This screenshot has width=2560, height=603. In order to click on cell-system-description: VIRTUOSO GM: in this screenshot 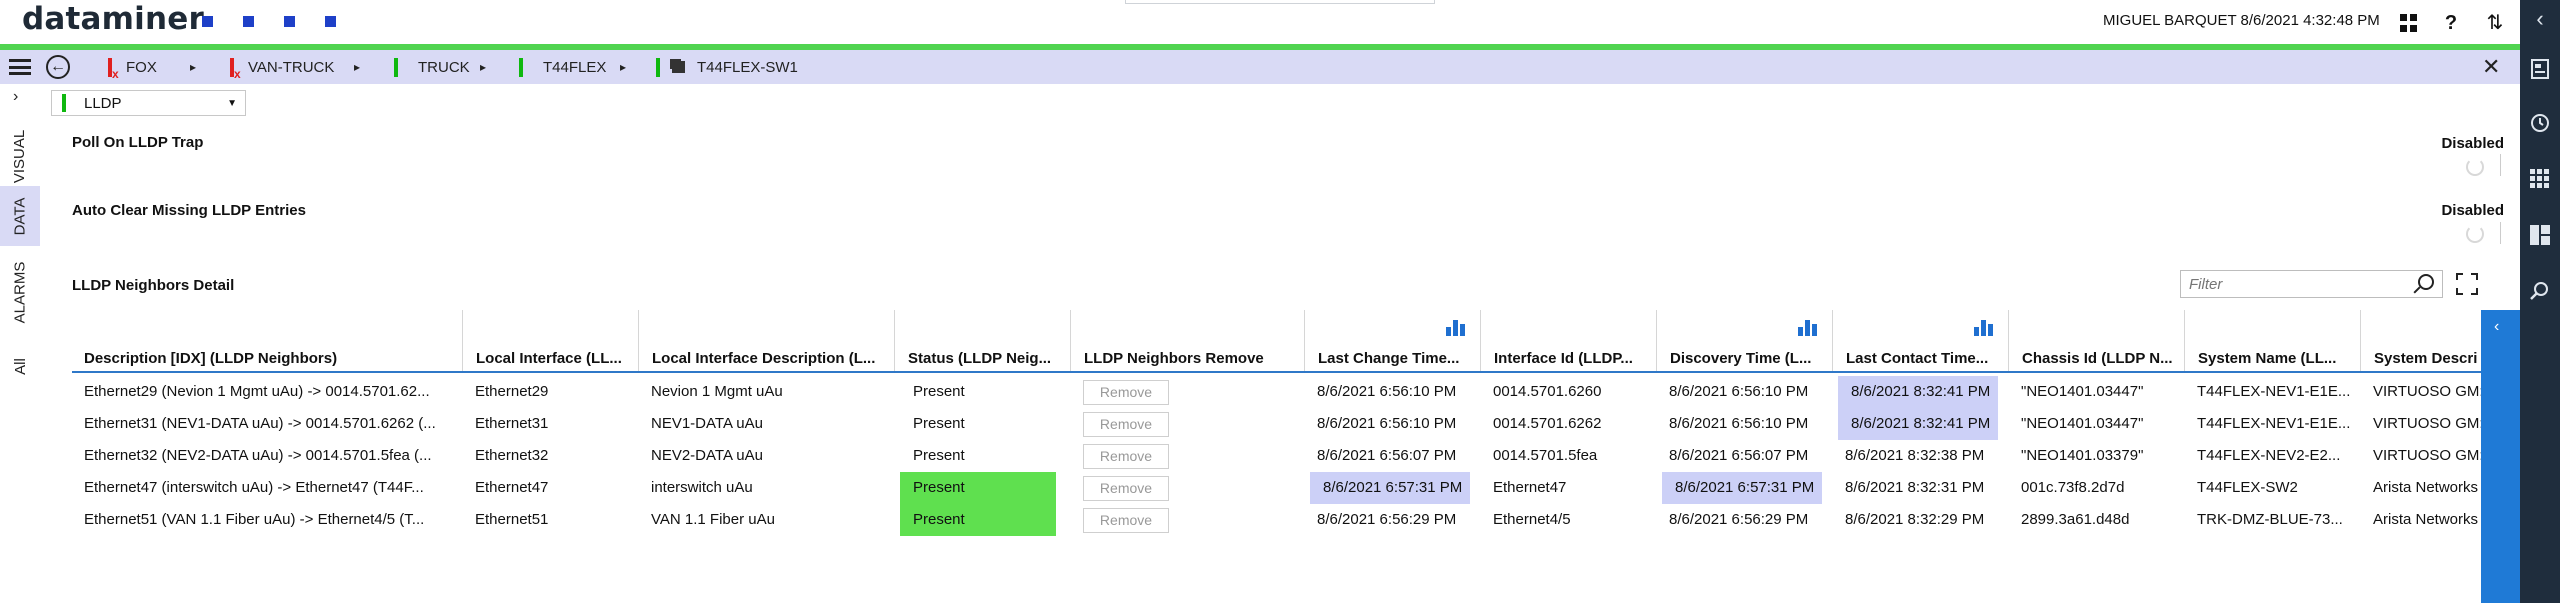, I will do `click(2427, 423)`.